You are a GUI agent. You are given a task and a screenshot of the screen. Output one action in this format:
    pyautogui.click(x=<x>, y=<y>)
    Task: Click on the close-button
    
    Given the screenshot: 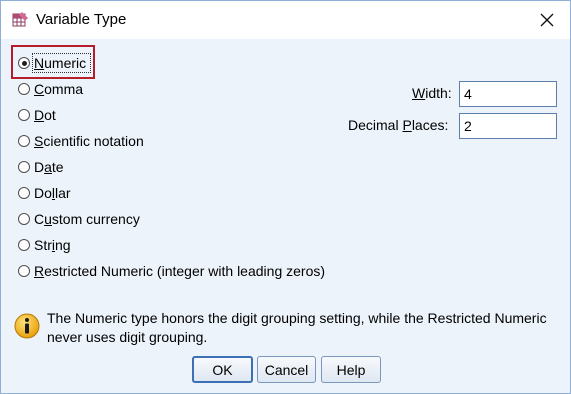 What is the action you would take?
    pyautogui.click(x=547, y=20)
    